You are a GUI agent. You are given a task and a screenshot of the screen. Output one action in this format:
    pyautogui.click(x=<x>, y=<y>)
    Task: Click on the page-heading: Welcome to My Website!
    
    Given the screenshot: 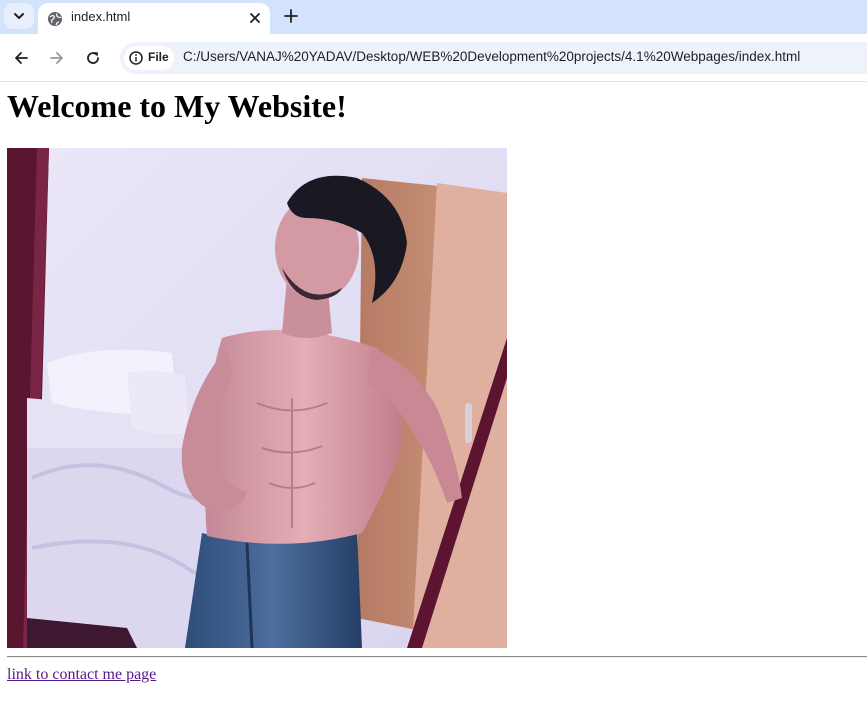 What is the action you would take?
    pyautogui.click(x=177, y=106)
    